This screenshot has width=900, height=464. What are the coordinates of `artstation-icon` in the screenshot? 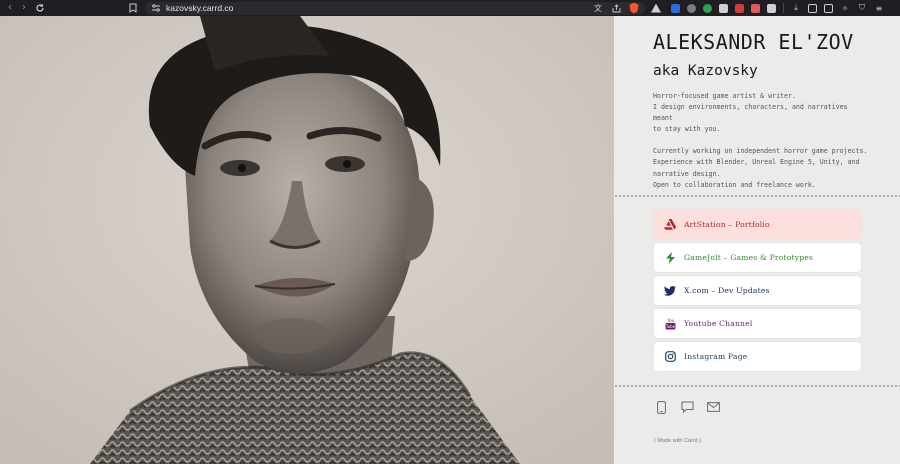 It's located at (670, 225).